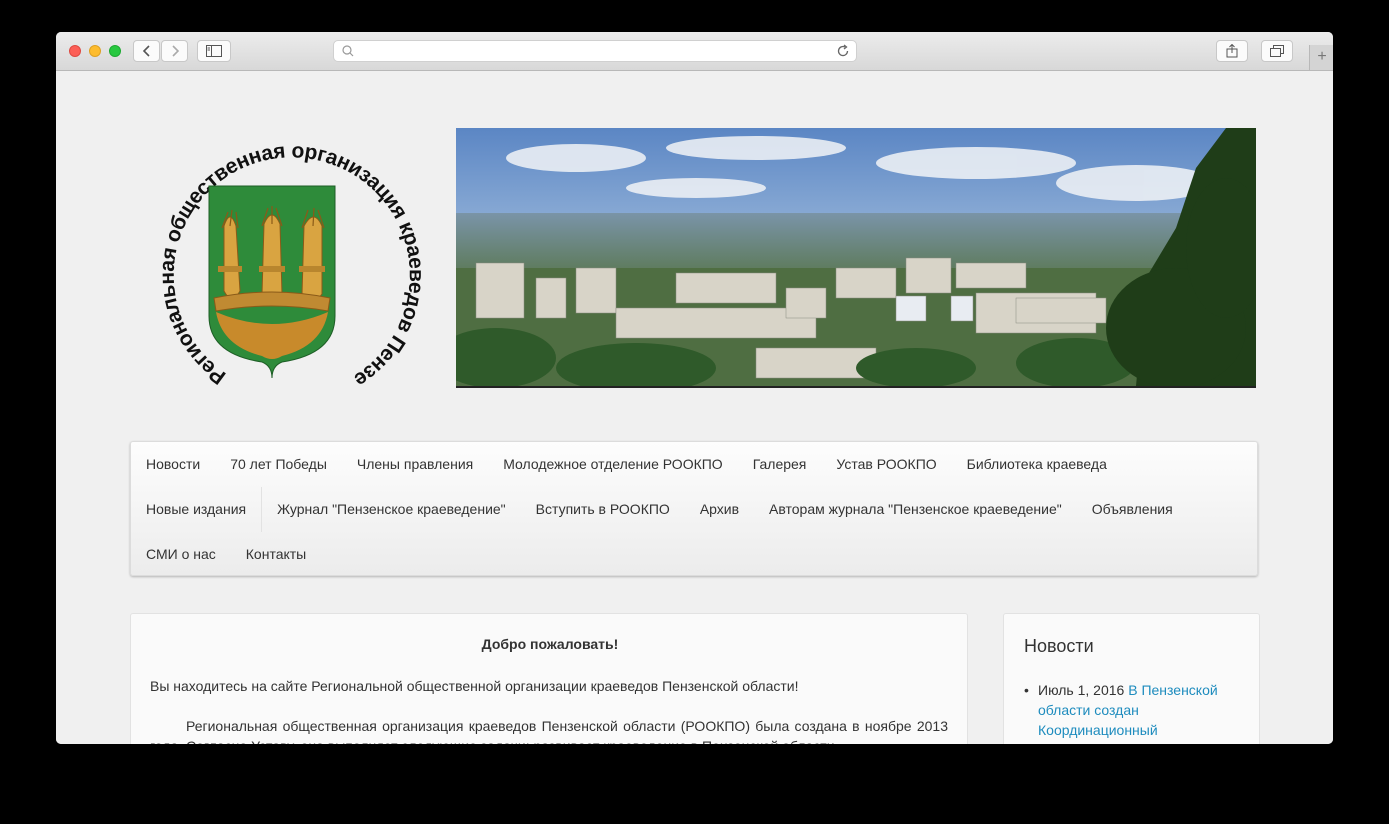 The height and width of the screenshot is (824, 1389). I want to click on new-tab-button: +, so click(1321, 57).